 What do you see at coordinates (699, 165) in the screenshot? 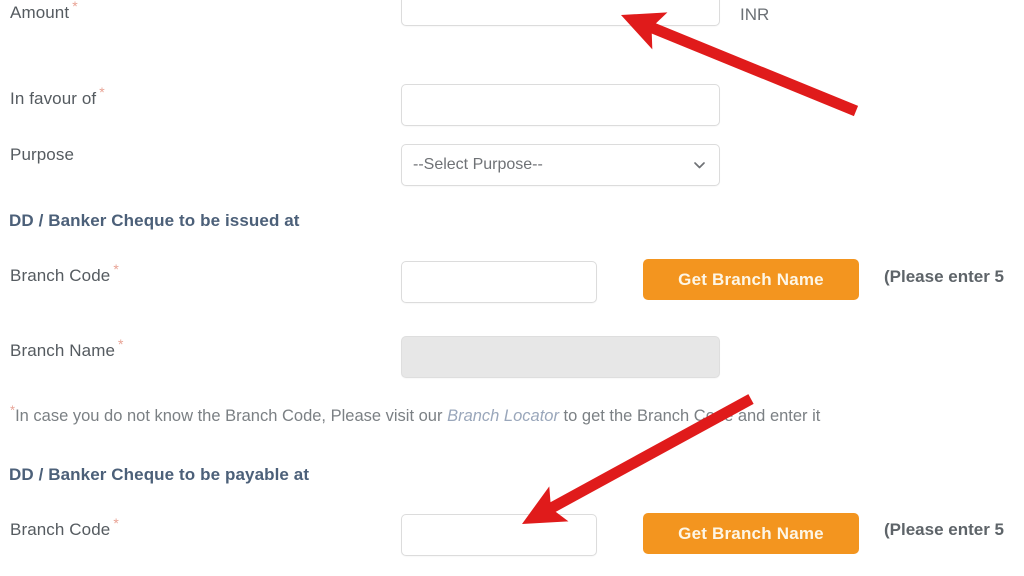
I see `chevron-down-icon` at bounding box center [699, 165].